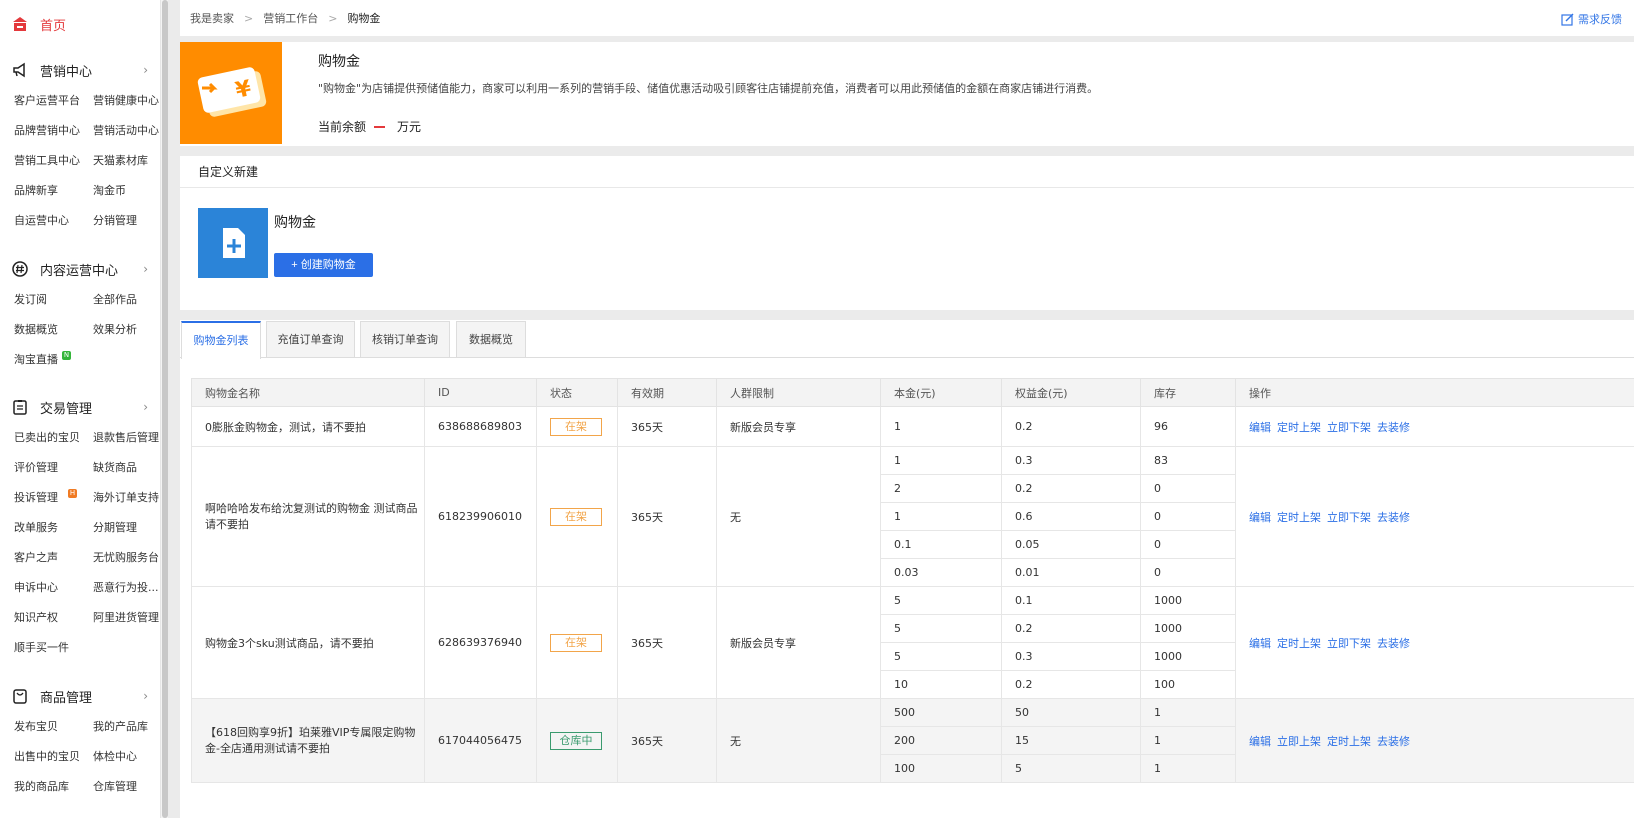  What do you see at coordinates (45, 497) in the screenshot?
I see `sidebar-item: 投诉管理 H` at bounding box center [45, 497].